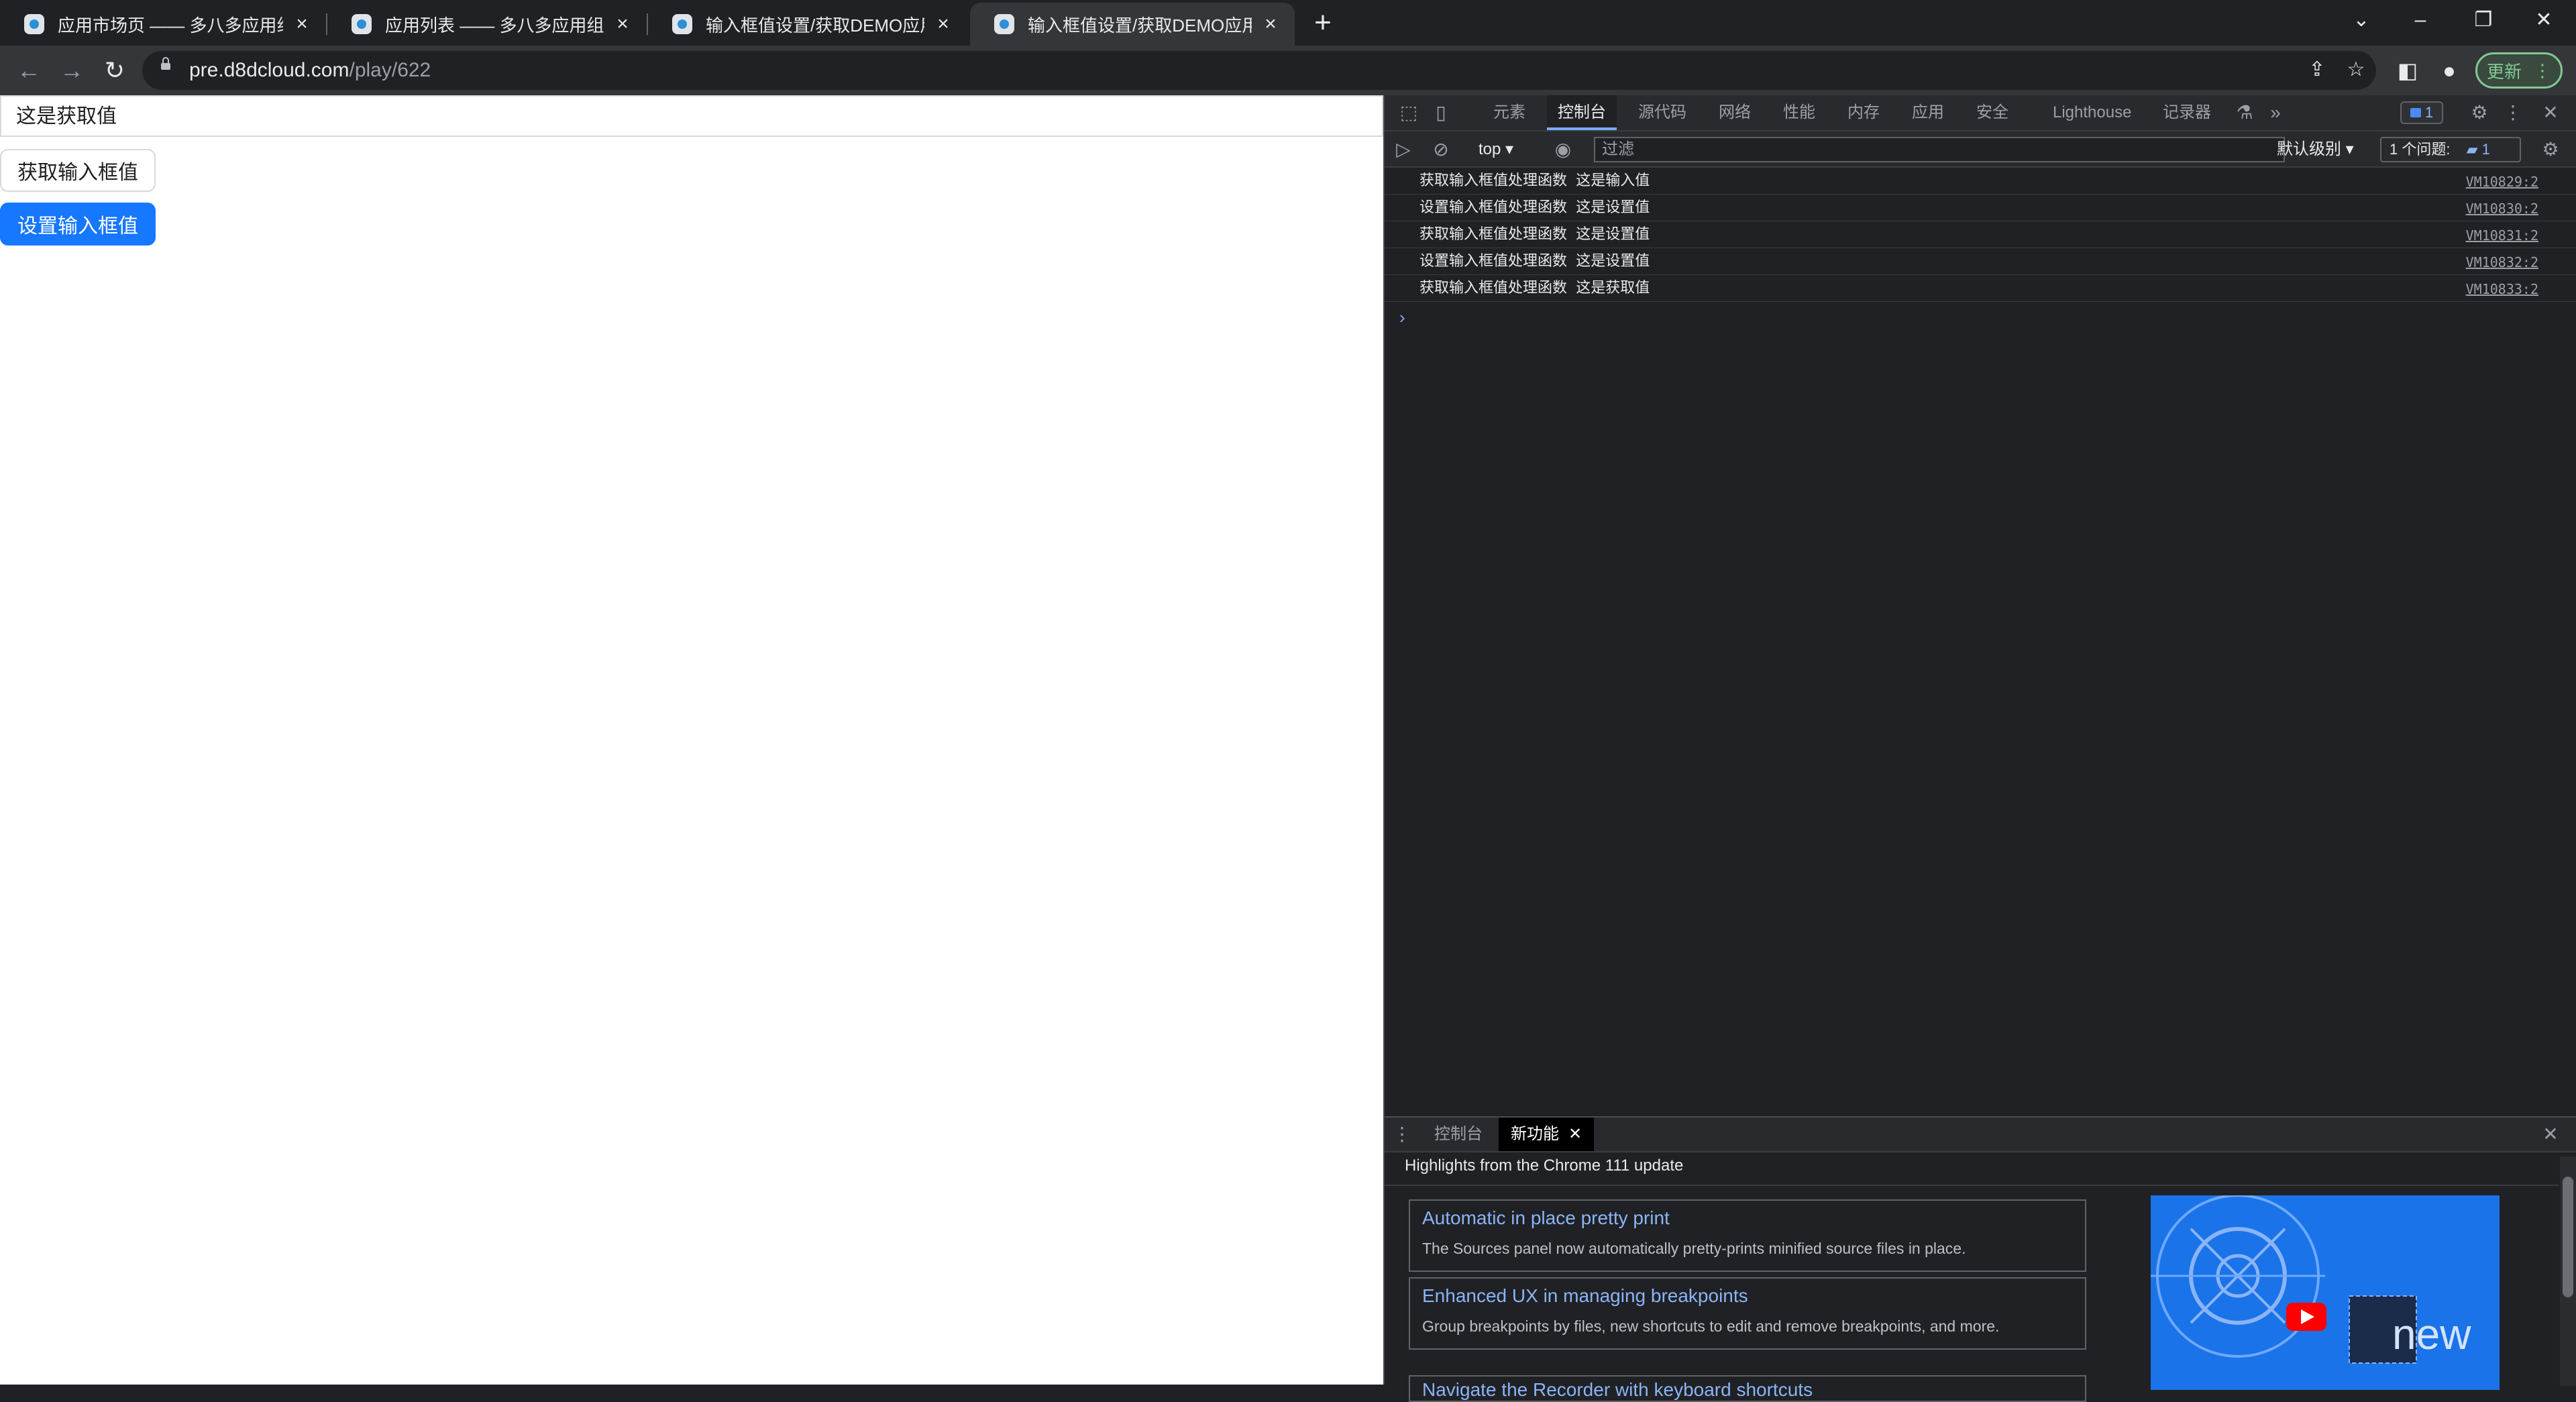 The height and width of the screenshot is (1402, 2576). What do you see at coordinates (2485, 150) in the screenshot?
I see `issues-count: 1` at bounding box center [2485, 150].